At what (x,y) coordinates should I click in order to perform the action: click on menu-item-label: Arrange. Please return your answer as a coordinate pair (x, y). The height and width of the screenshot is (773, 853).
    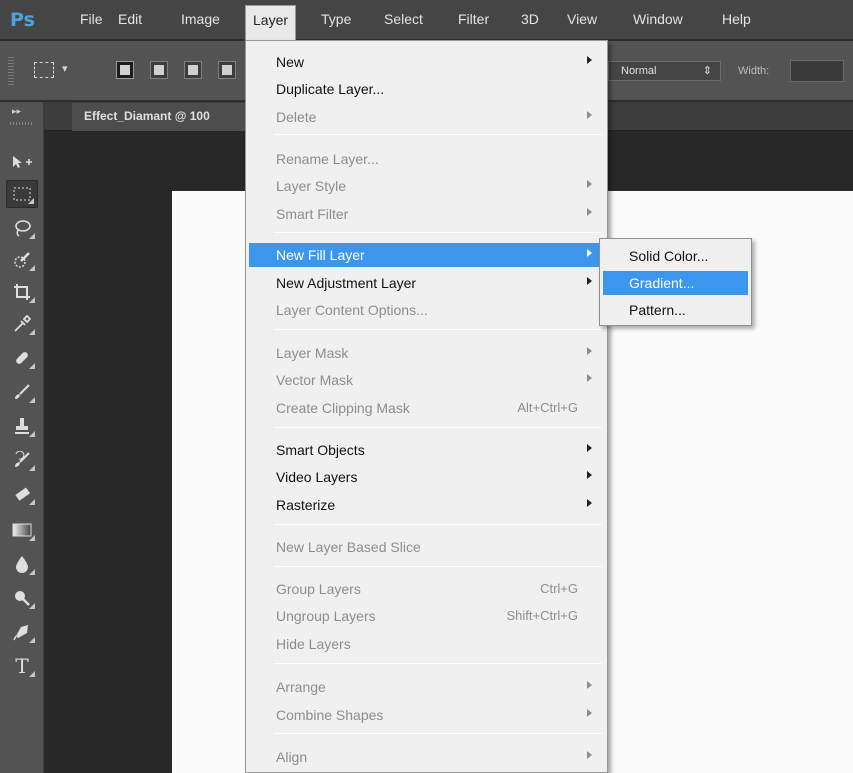
    Looking at the image, I should click on (301, 687).